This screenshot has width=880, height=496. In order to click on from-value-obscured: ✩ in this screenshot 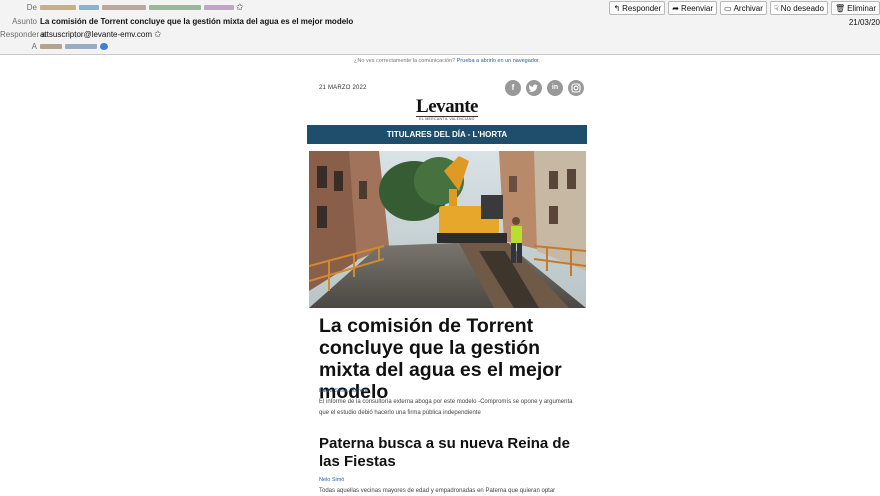, I will do `click(142, 7)`.